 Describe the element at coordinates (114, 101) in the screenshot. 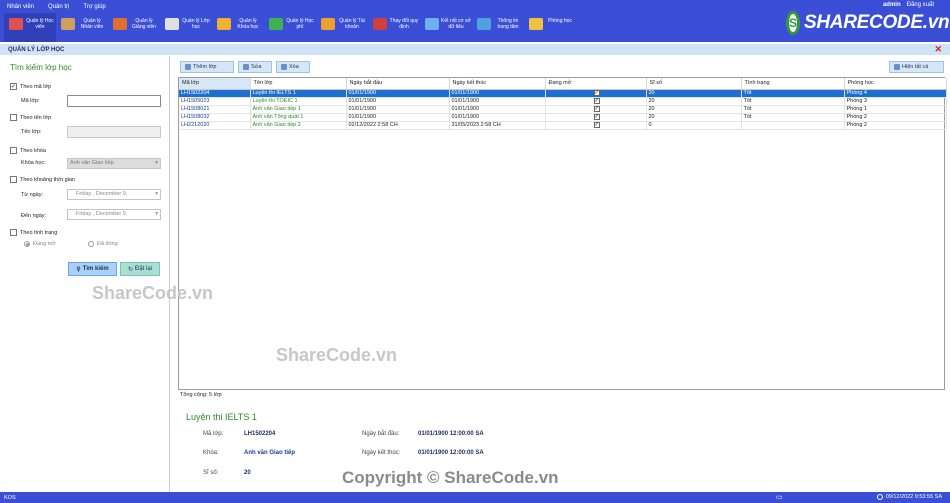

I see `class-code-input` at that location.